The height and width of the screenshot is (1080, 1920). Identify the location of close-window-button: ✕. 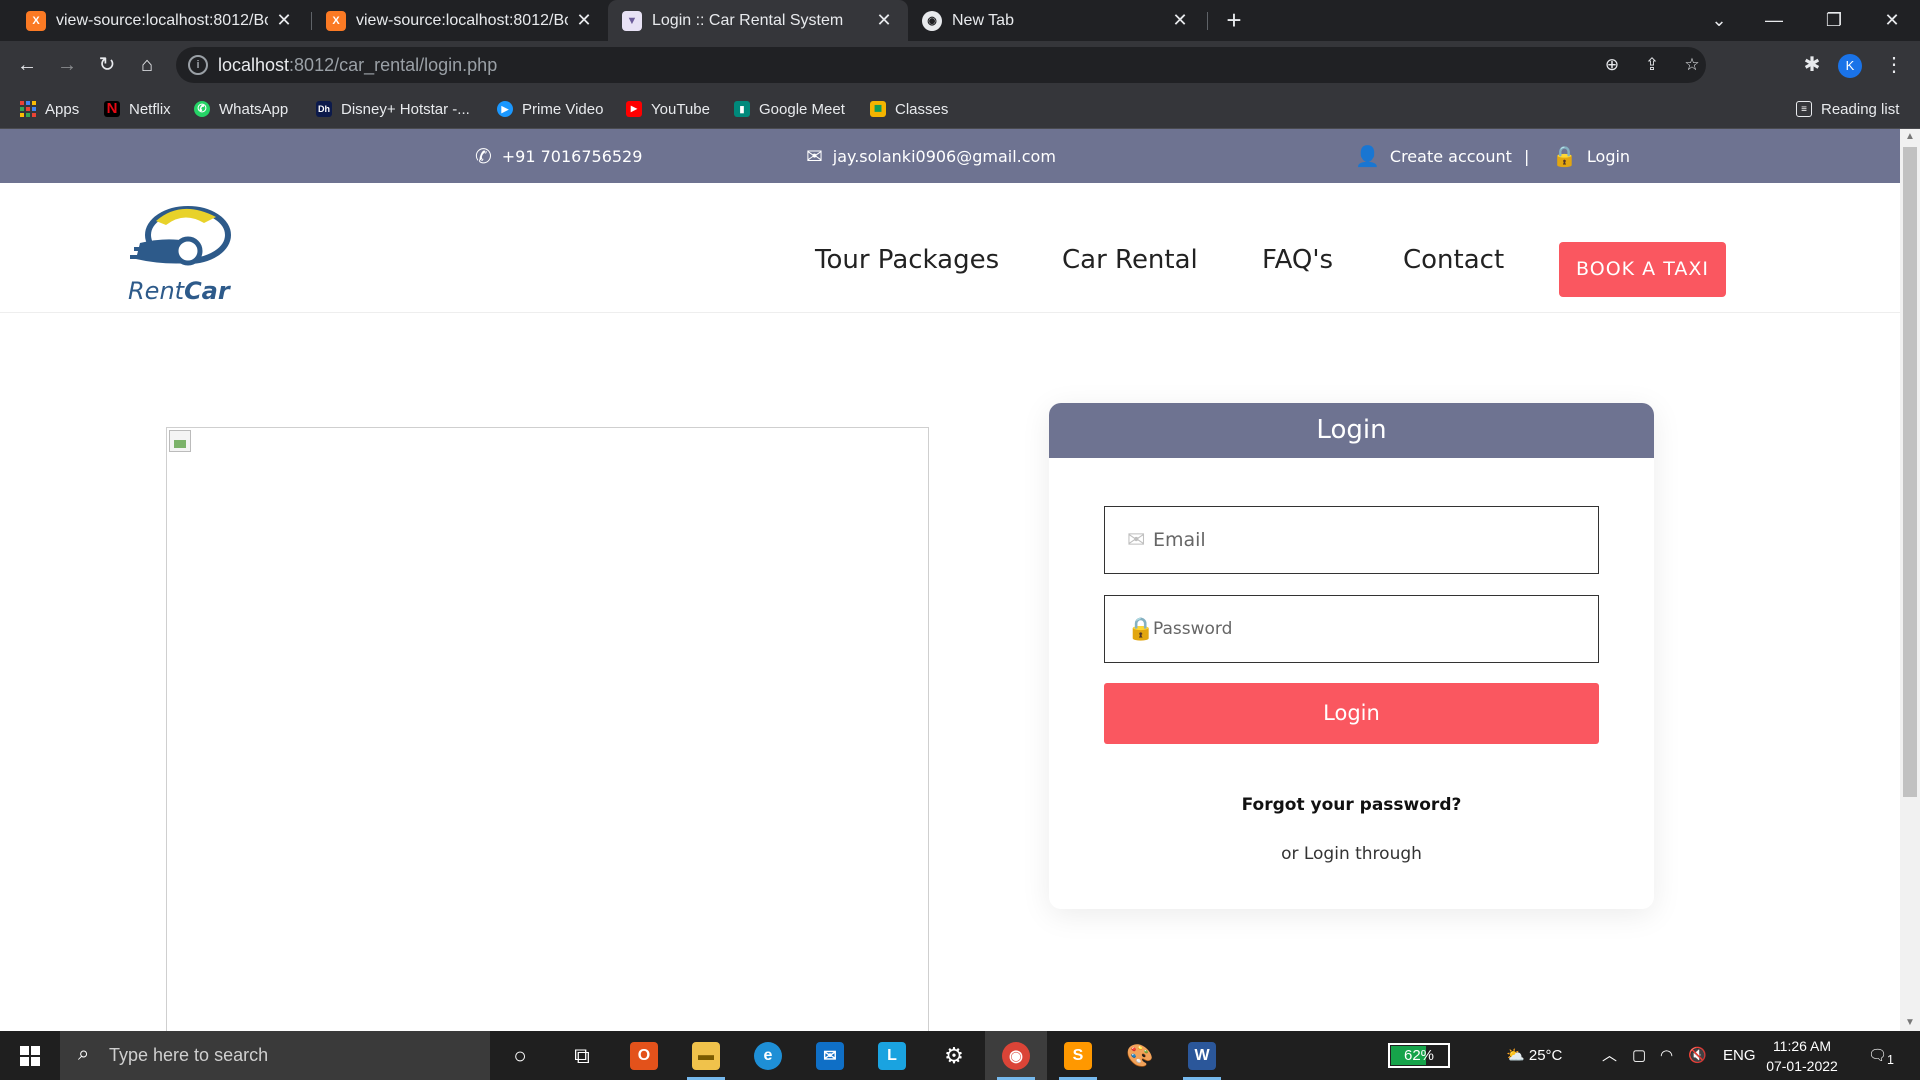
(1892, 20).